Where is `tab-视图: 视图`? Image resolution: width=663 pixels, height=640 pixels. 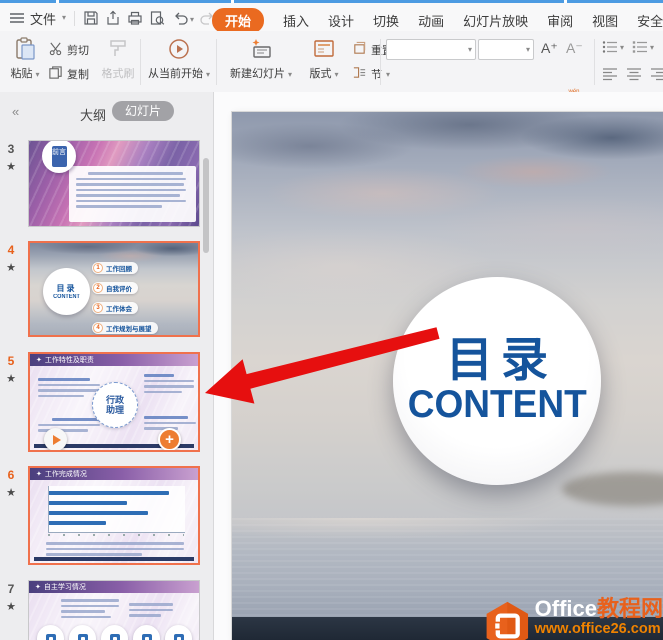
tab-视图: 视图 is located at coordinates (605, 20).